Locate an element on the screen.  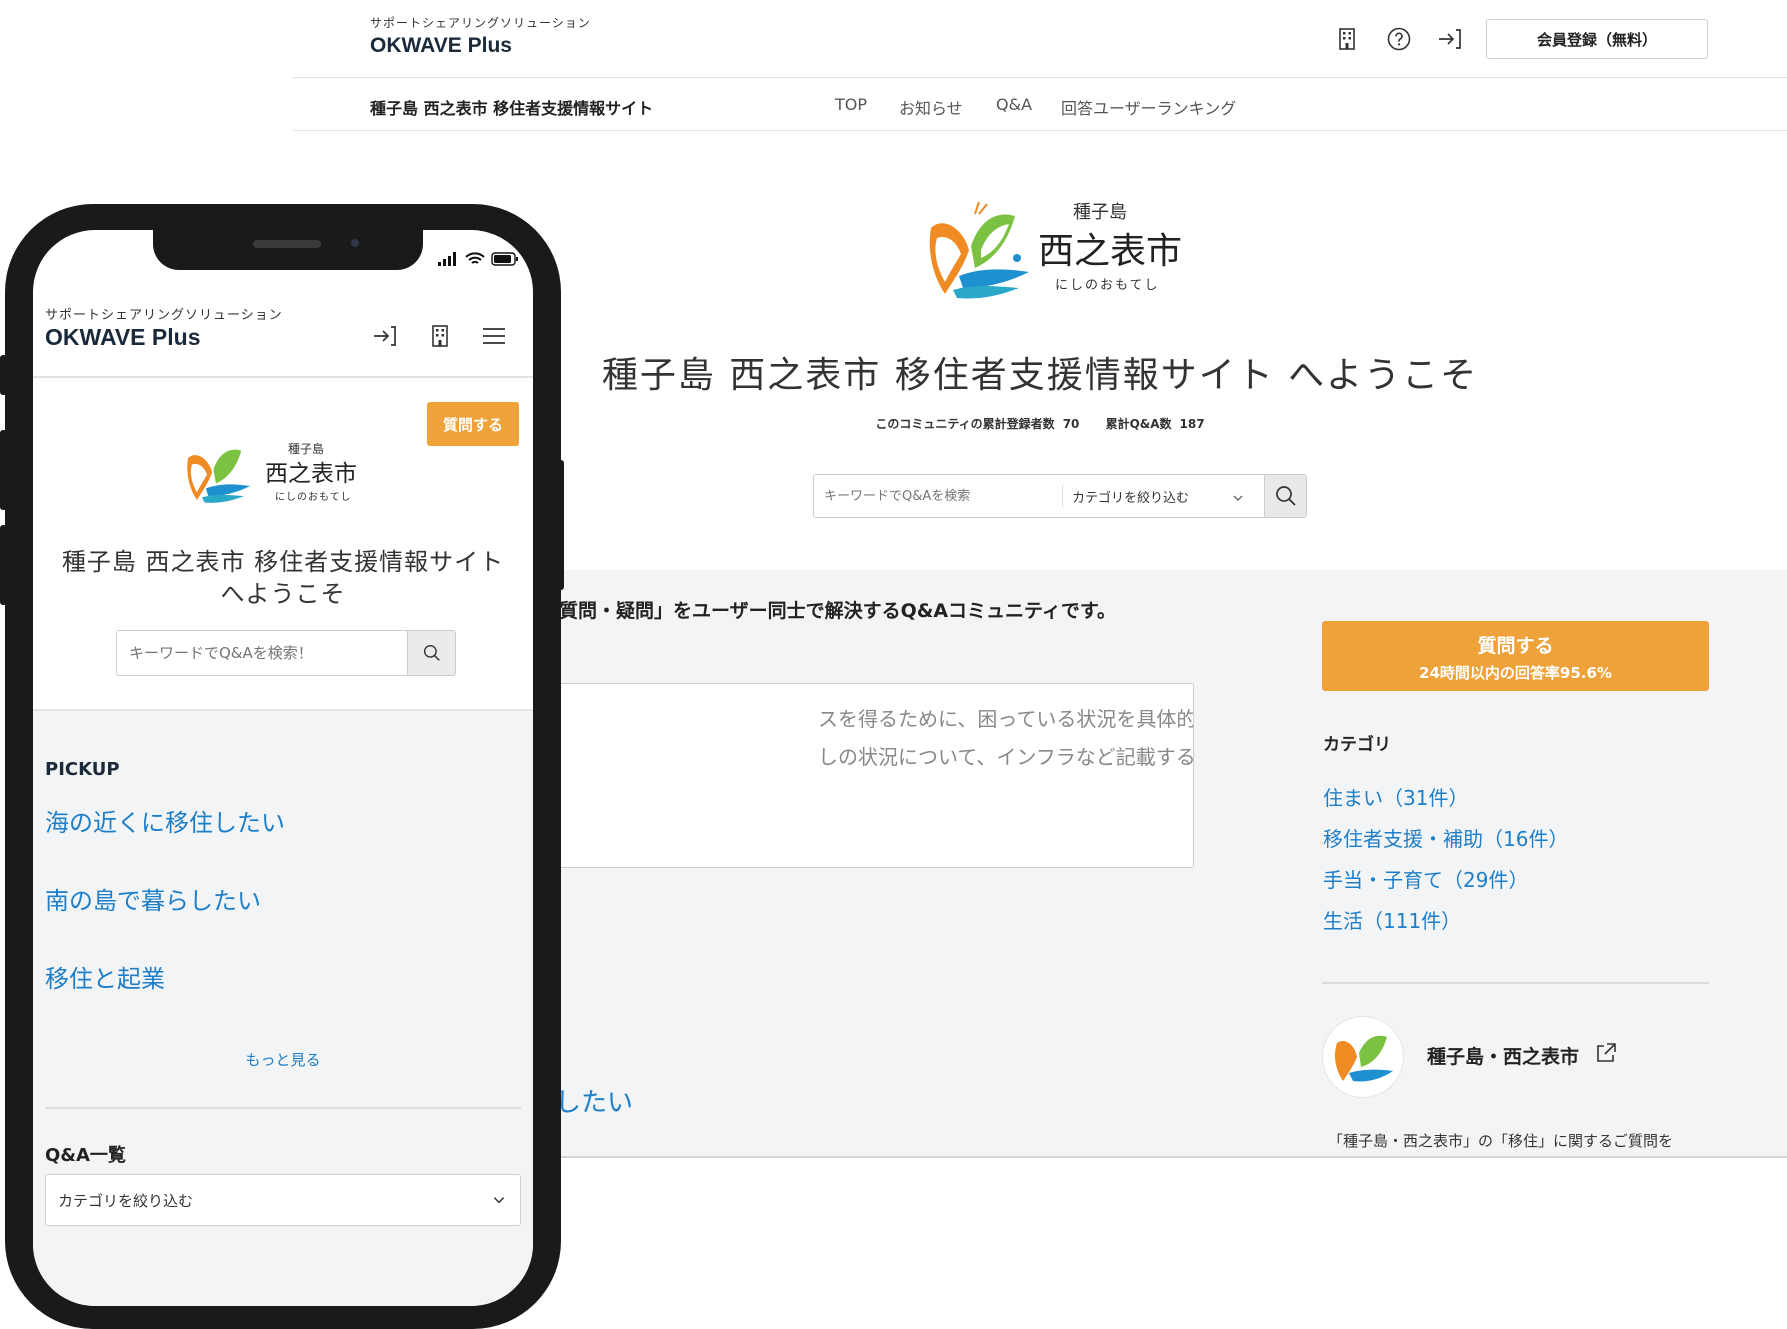
category-heading: カテゴリ is located at coordinates (1357, 745).